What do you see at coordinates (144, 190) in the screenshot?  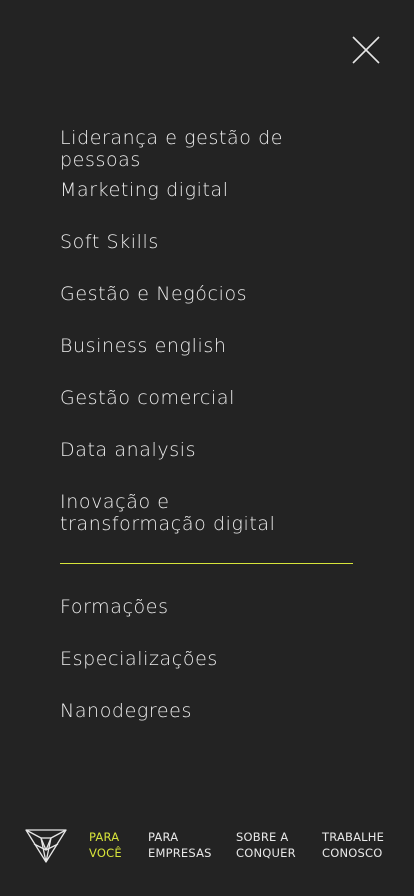 I see `menu-item-marketing-digital: Marketing digital` at bounding box center [144, 190].